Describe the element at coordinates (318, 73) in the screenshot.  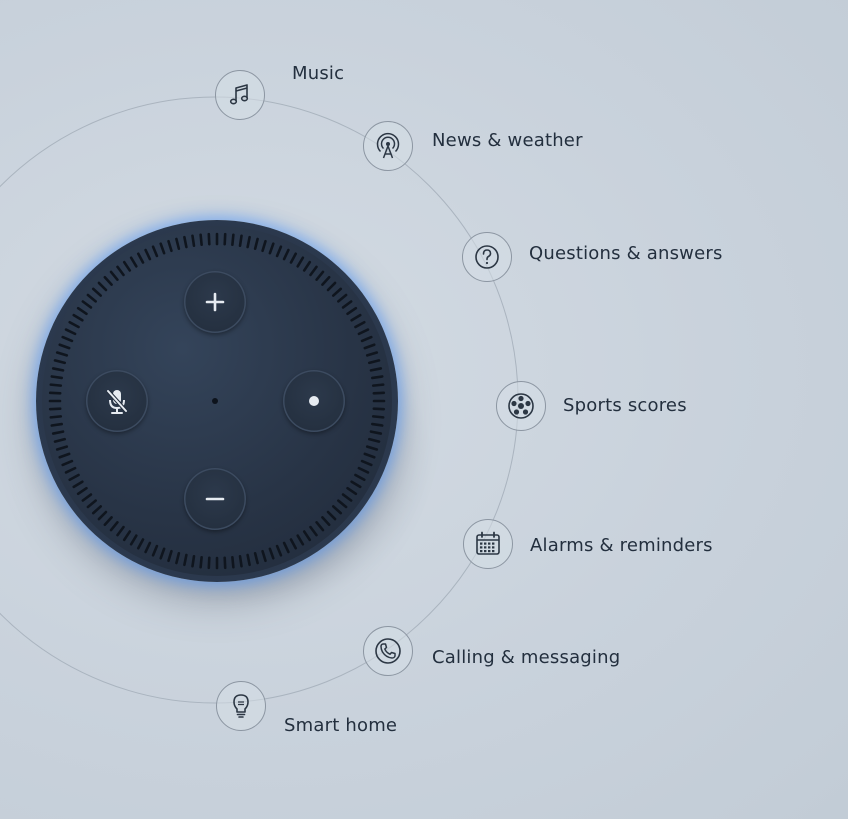
I see `feature-label-music: Music` at that location.